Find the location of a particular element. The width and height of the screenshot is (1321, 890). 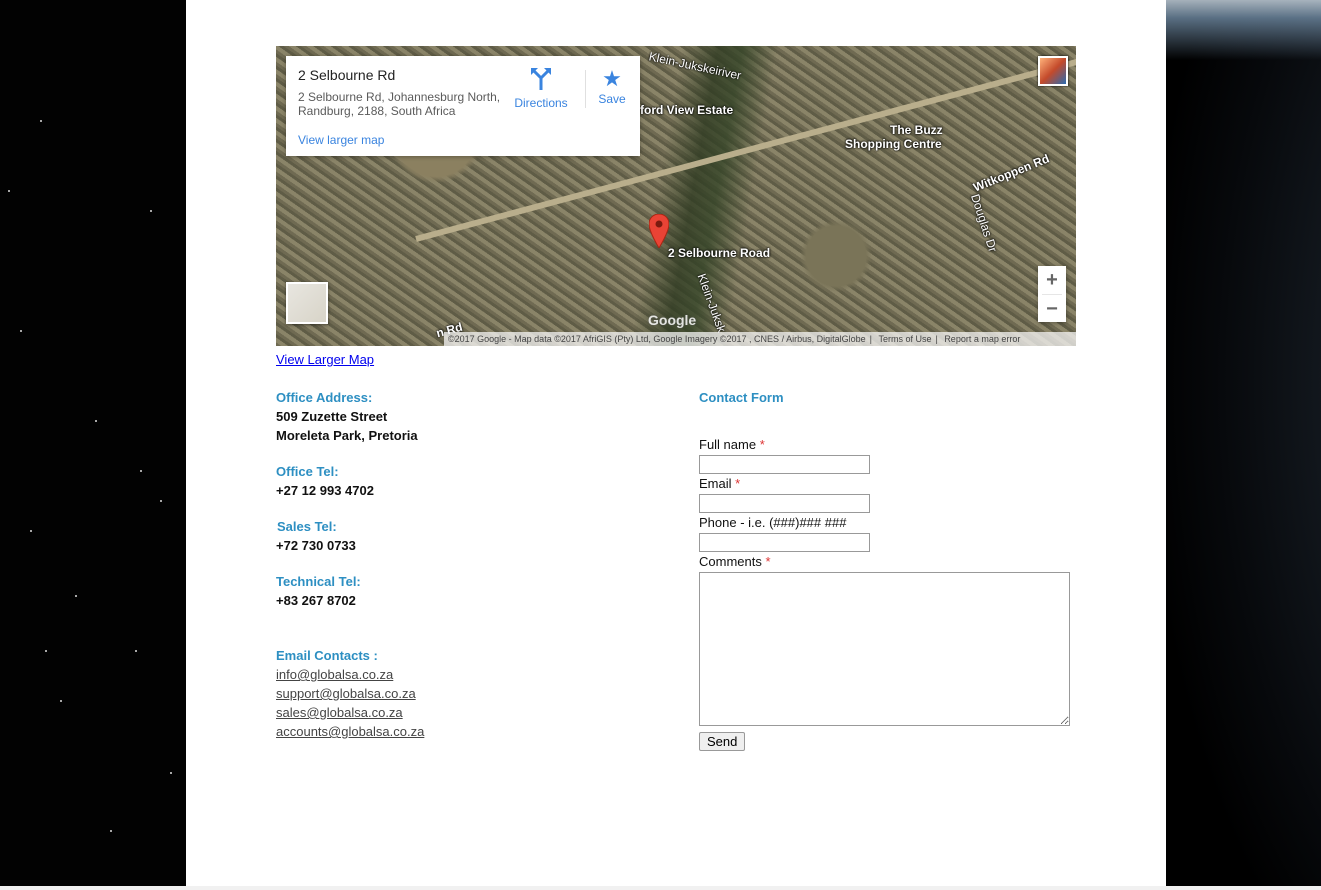

directions-button: Directions is located at coordinates (541, 88).